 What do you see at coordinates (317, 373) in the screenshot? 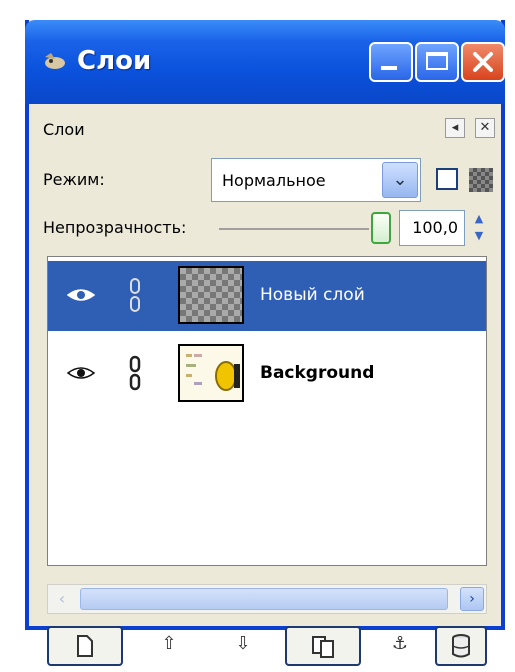
I see `layer-name: Background` at bounding box center [317, 373].